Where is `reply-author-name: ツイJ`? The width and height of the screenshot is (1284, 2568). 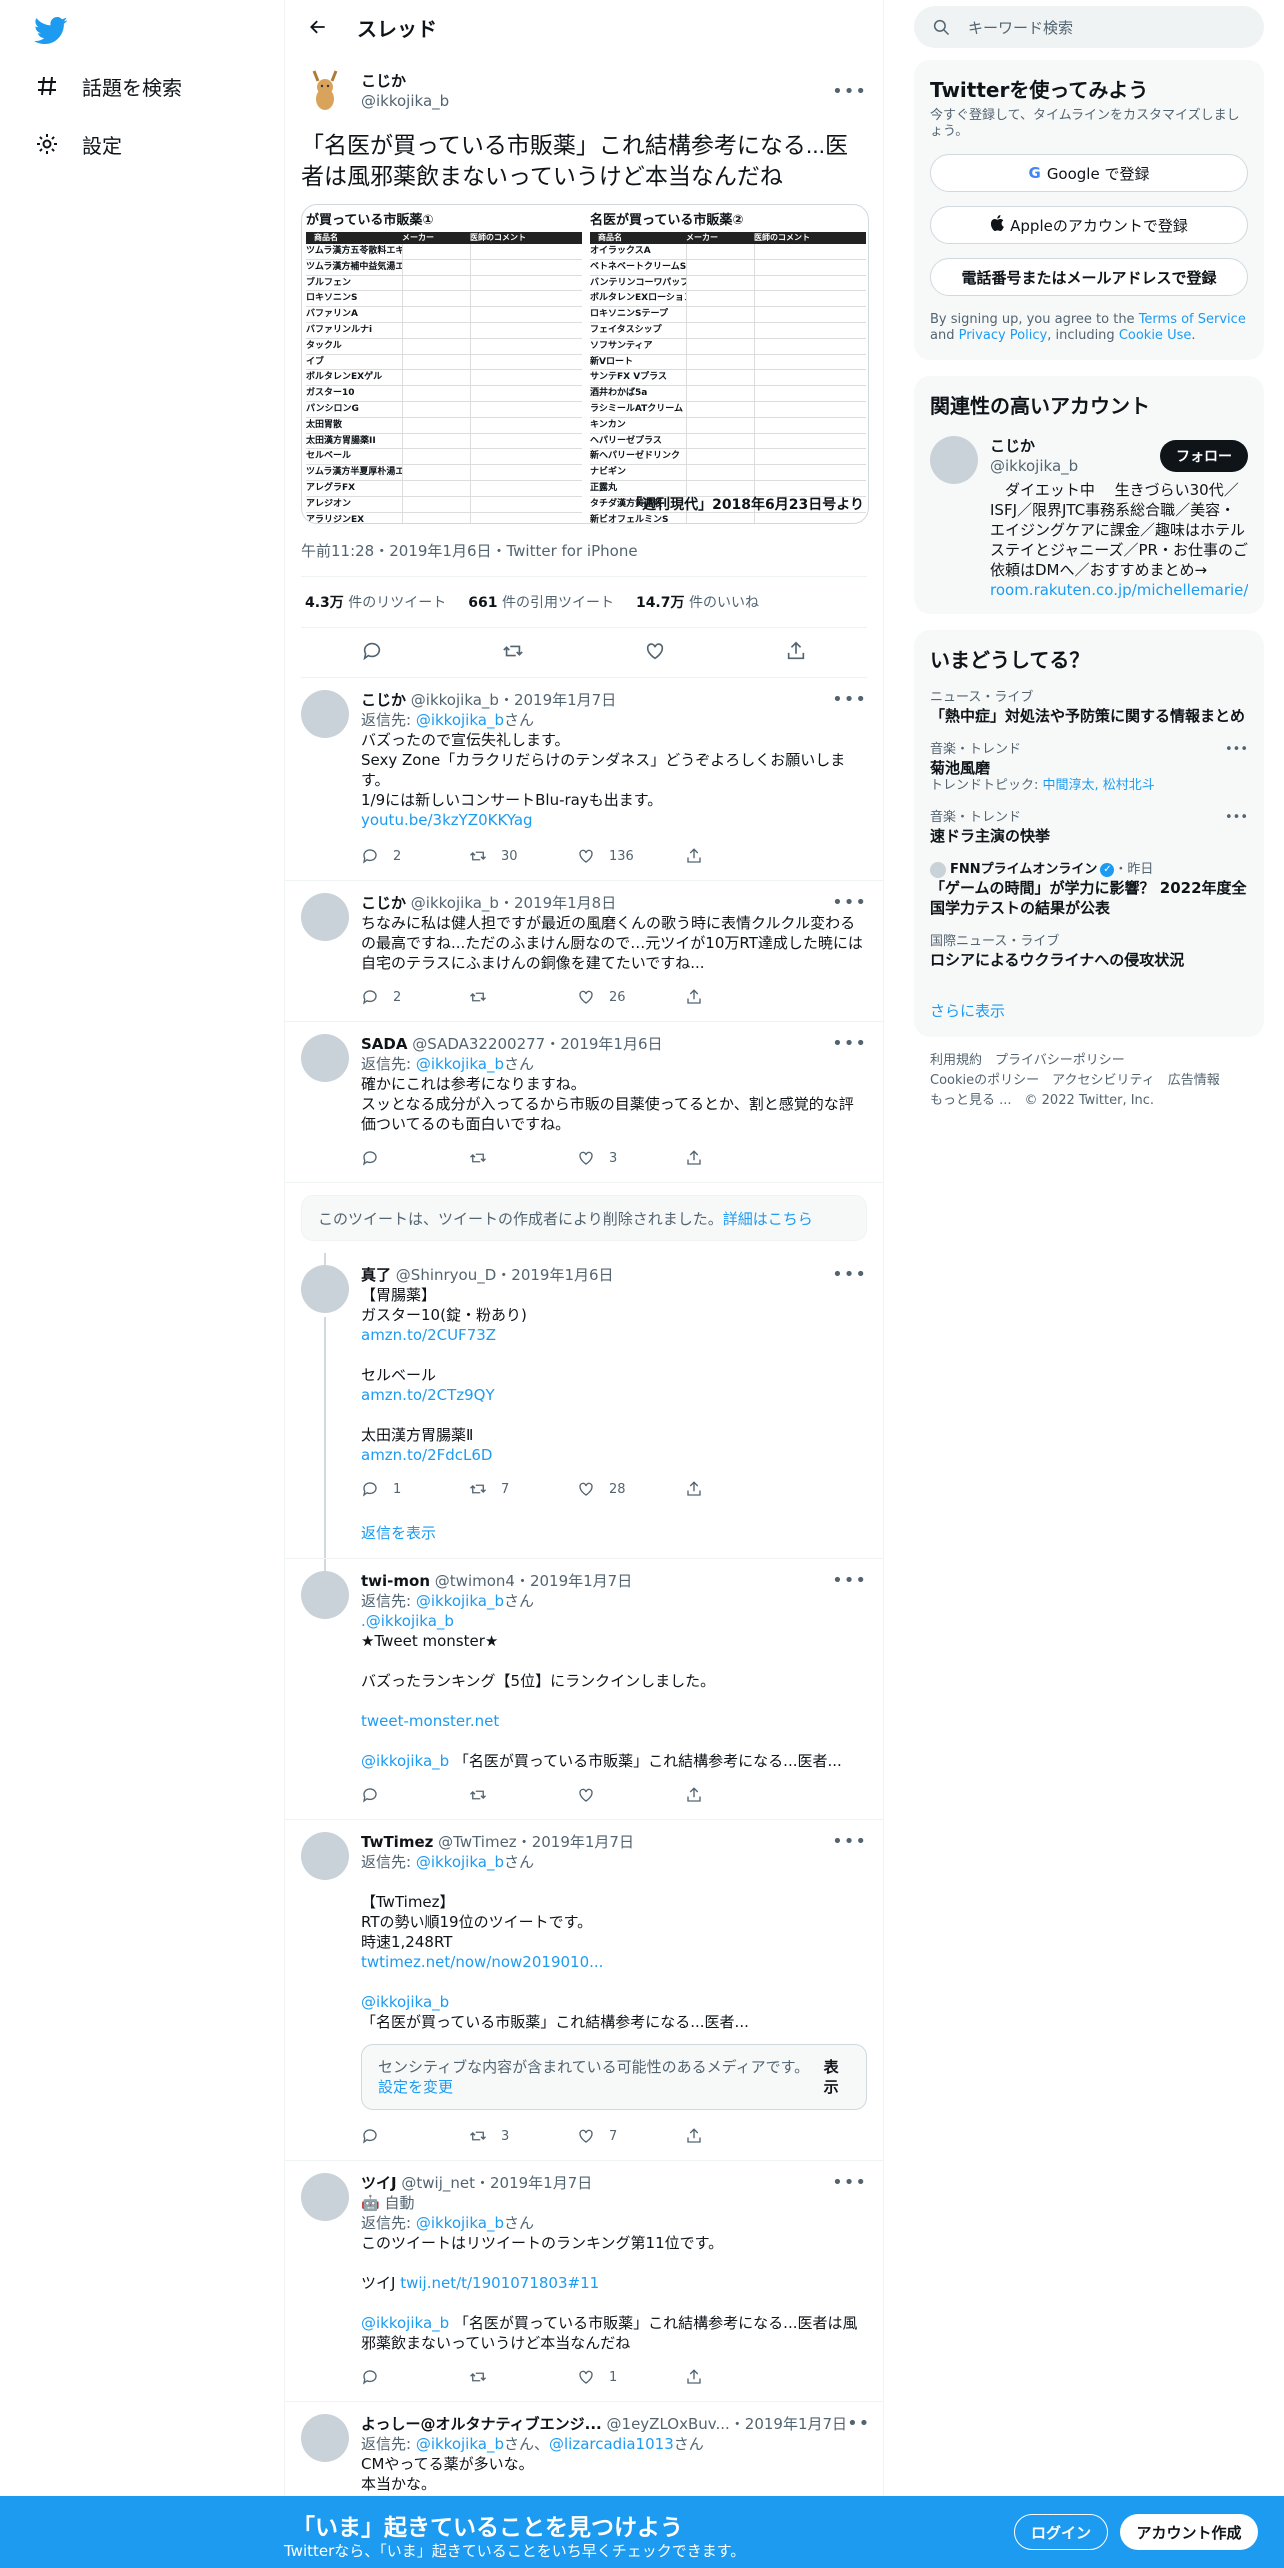 reply-author-name: ツイJ is located at coordinates (379, 2183).